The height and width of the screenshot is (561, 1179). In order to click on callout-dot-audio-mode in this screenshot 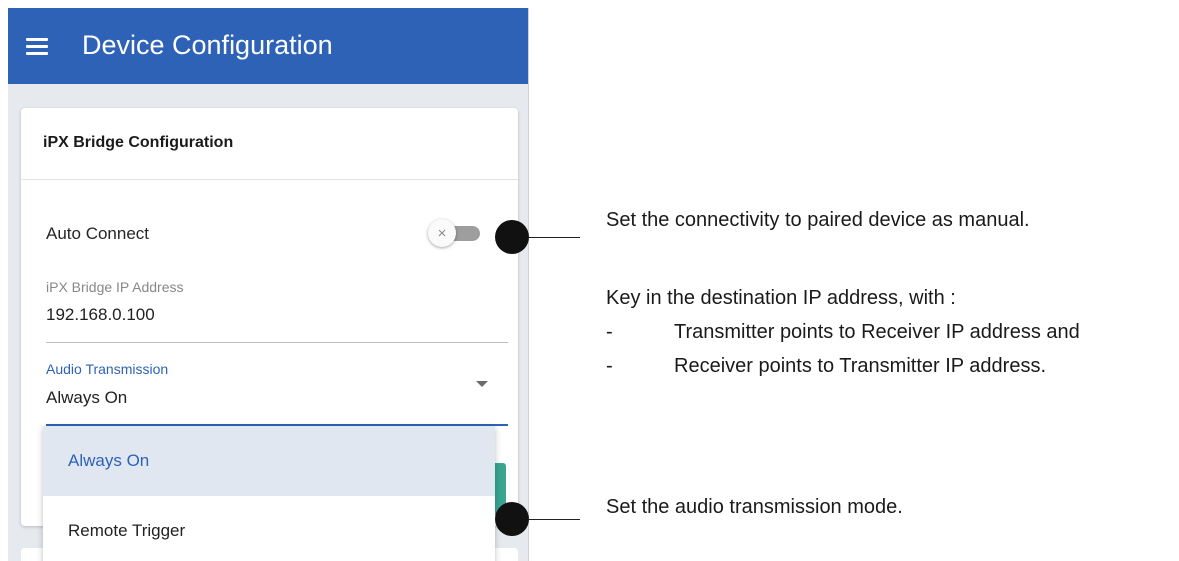, I will do `click(512, 519)`.